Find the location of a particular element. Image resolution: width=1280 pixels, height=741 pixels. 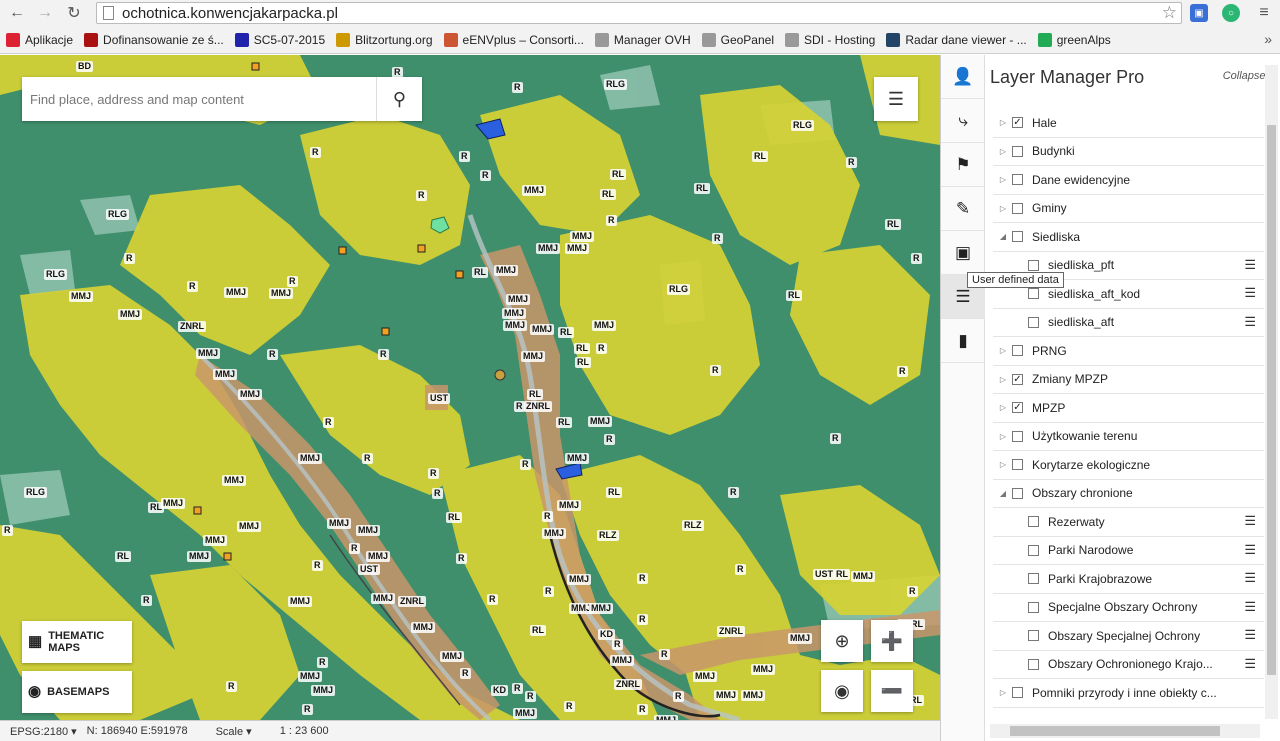

layer-row: ▷ ✓ Hale is located at coordinates (1128, 123).